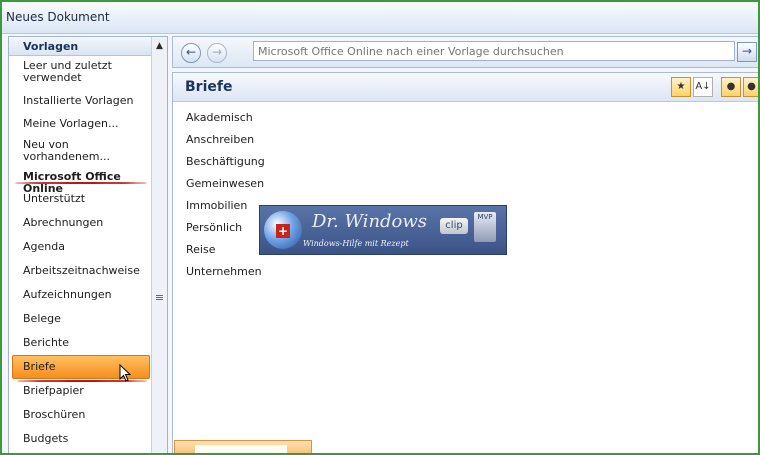 This screenshot has width=760, height=455. I want to click on preview-tab, so click(243, 446).